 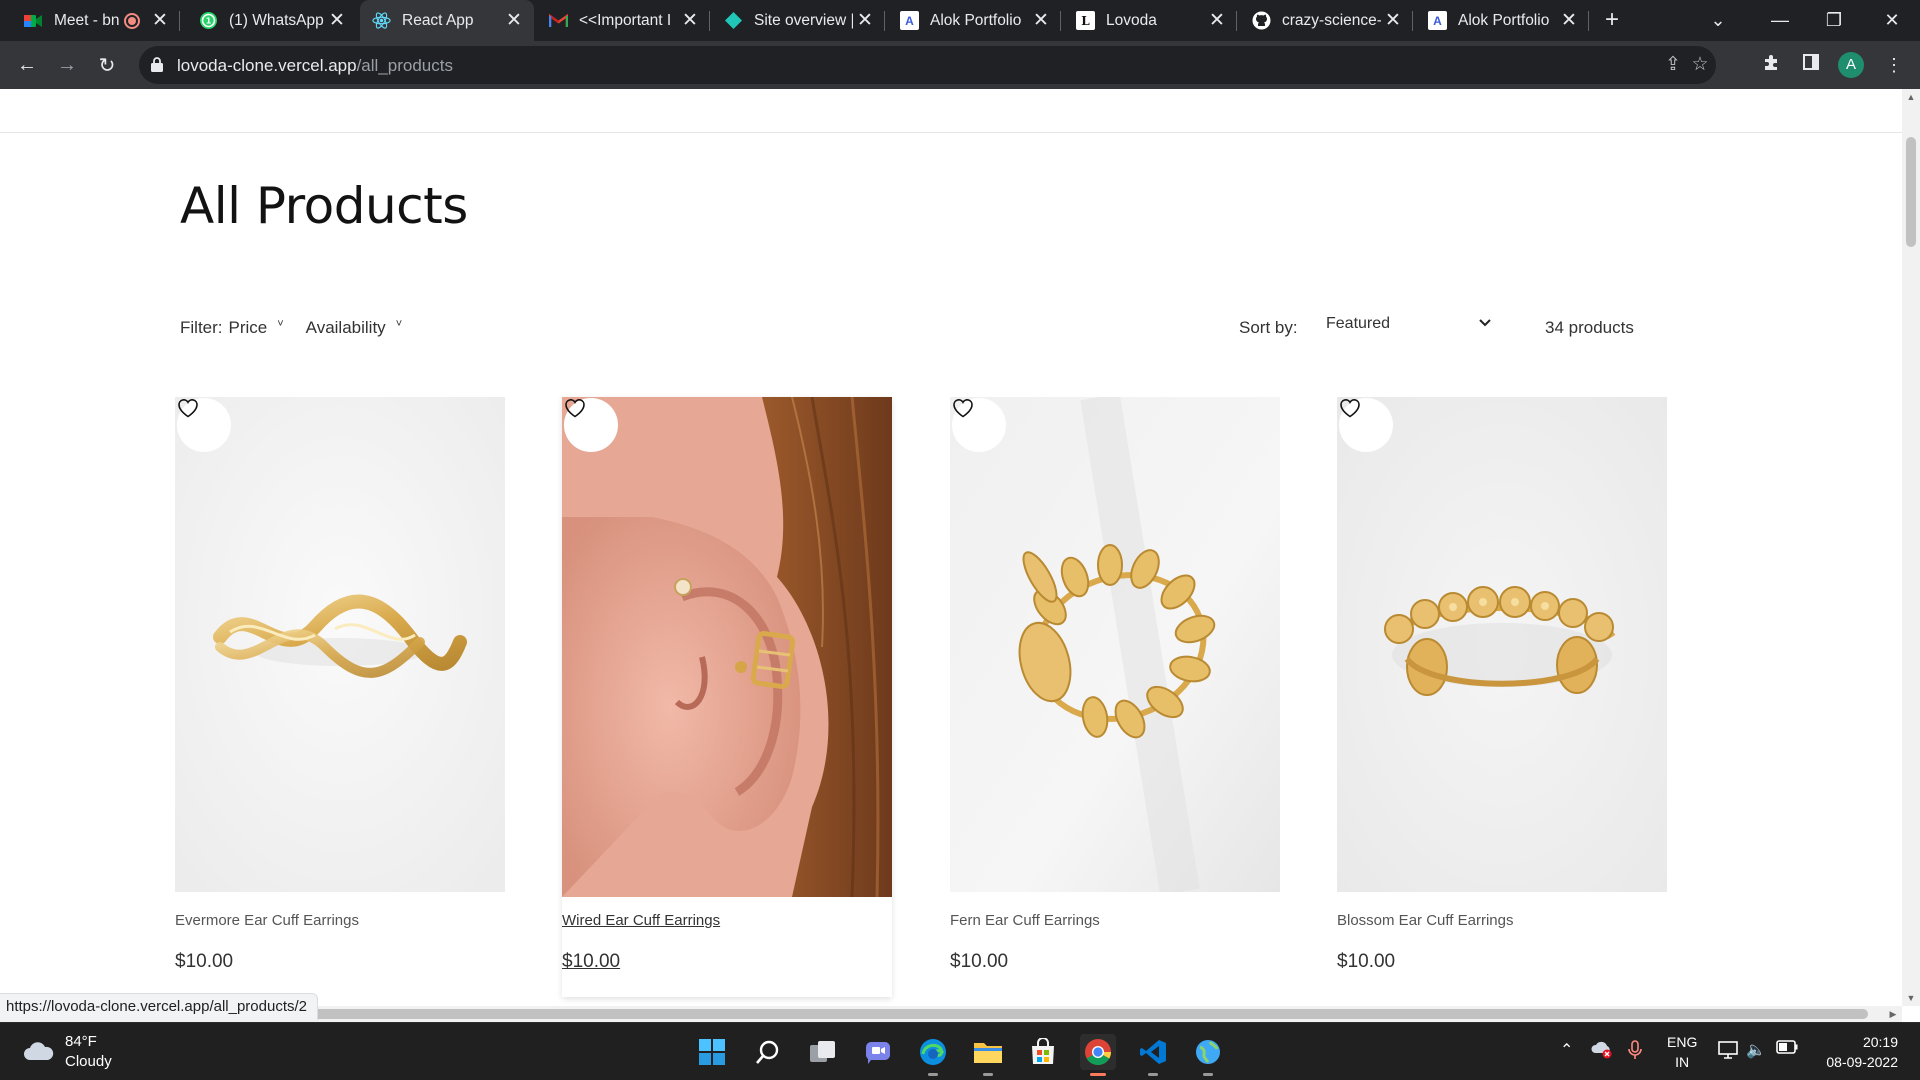 I want to click on product-card: Evermore Ear Cuff Earrings $10.00, so click(x=340, y=685).